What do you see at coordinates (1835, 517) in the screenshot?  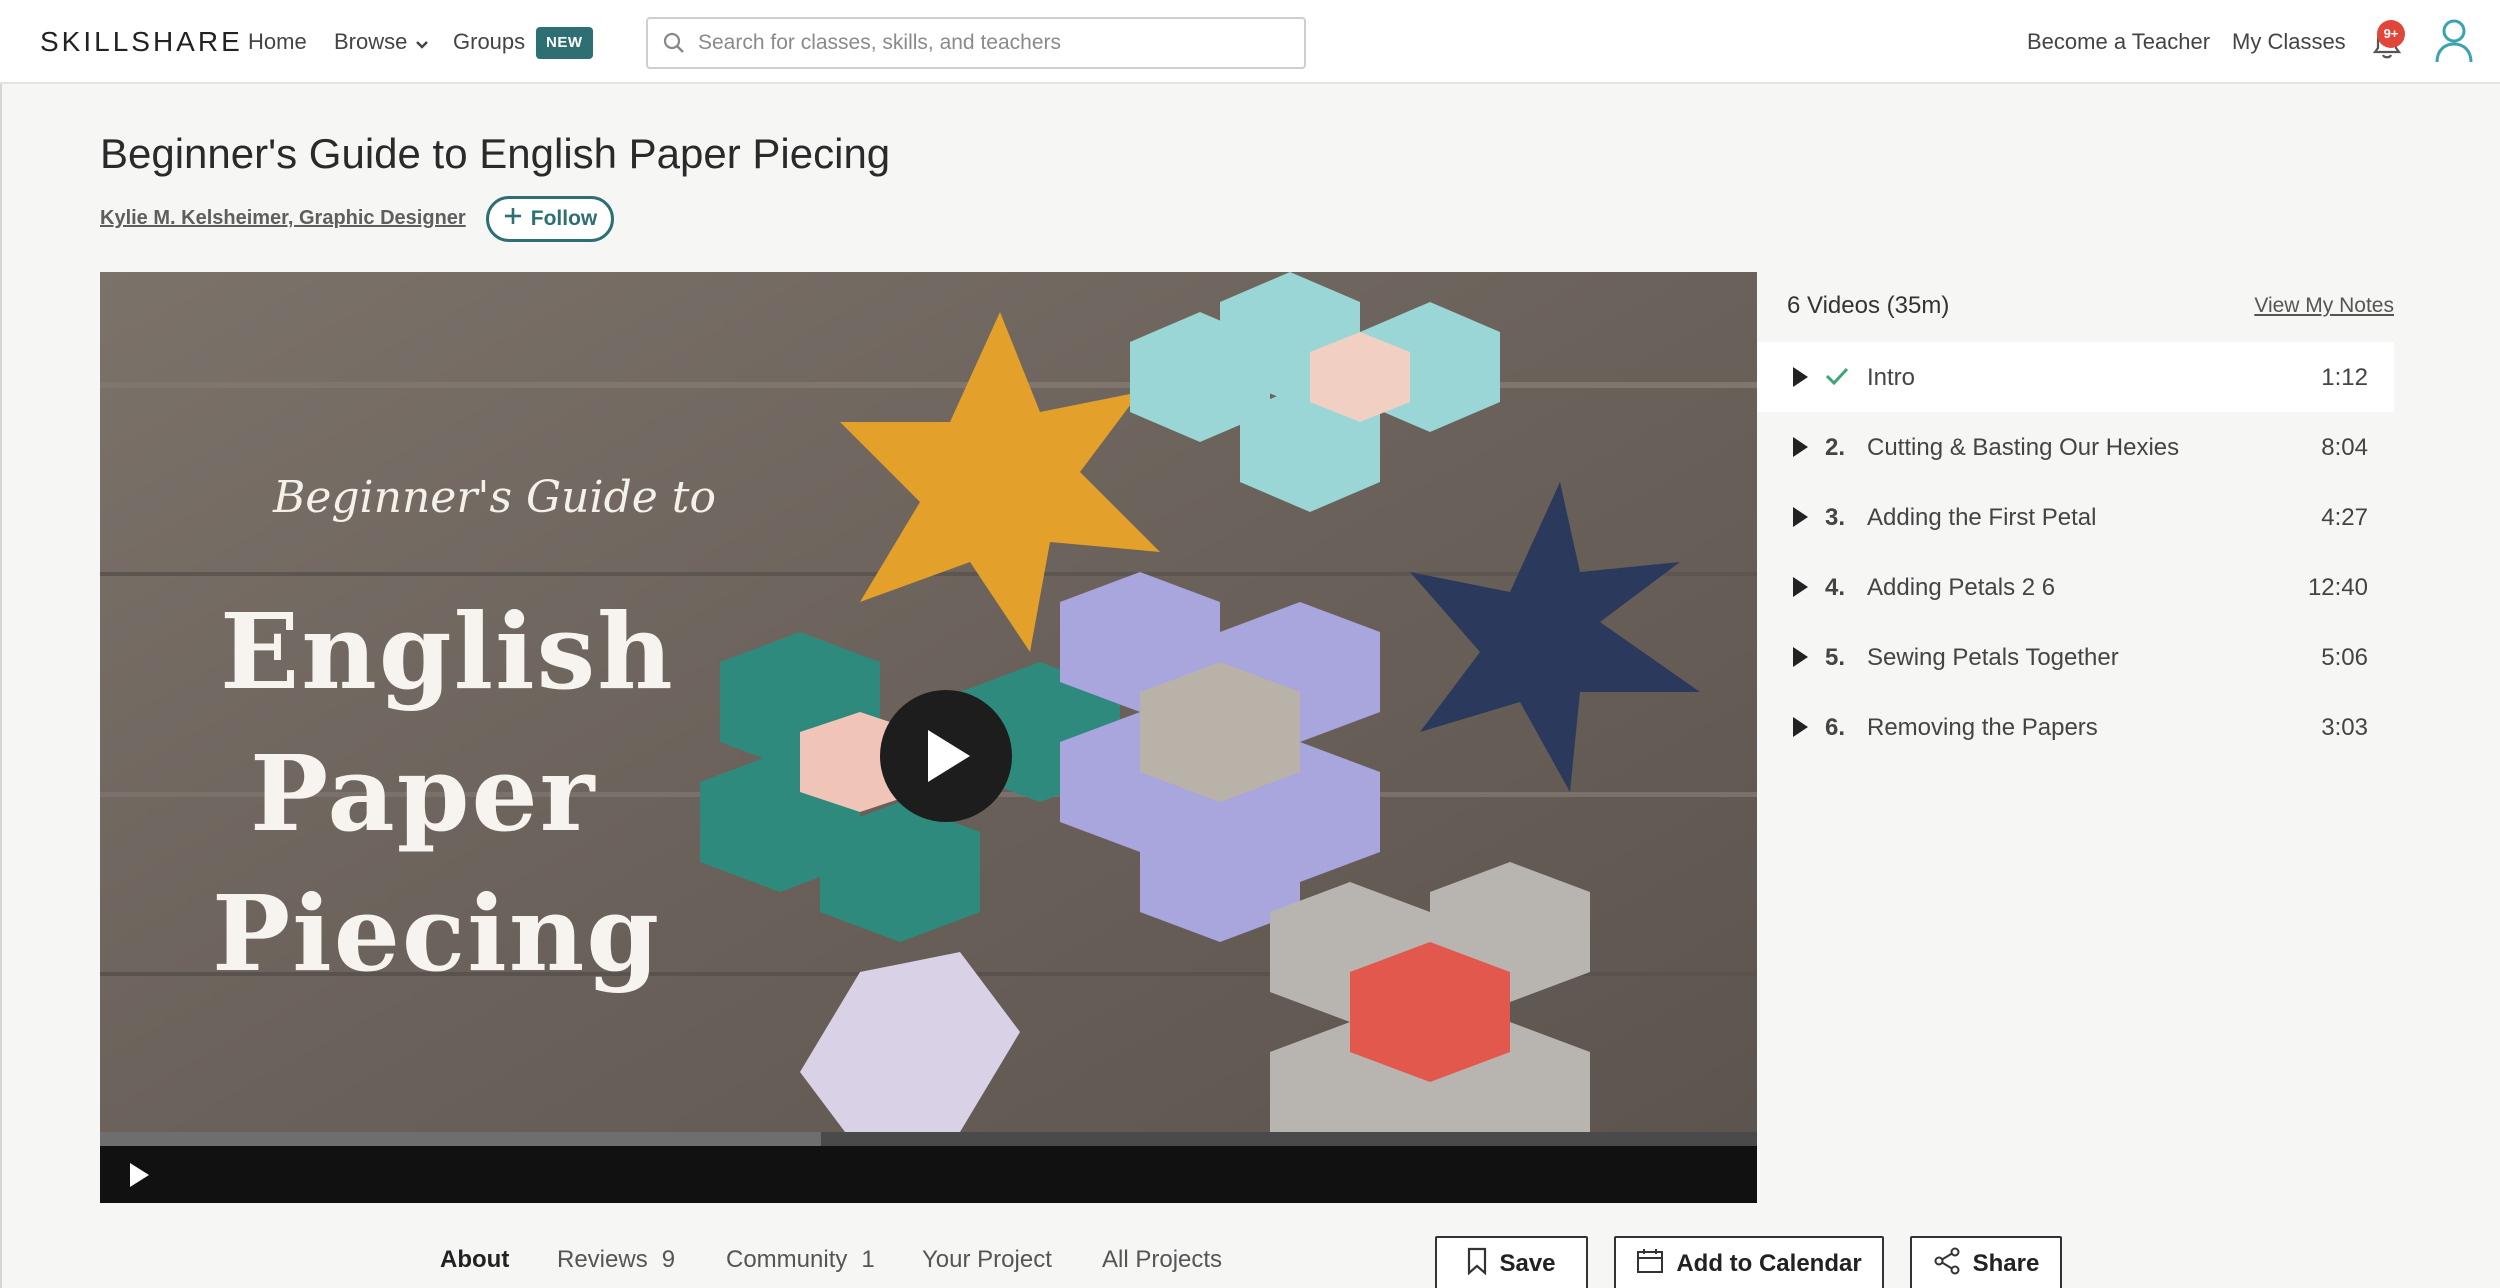 I see `lesson-number: 3.` at bounding box center [1835, 517].